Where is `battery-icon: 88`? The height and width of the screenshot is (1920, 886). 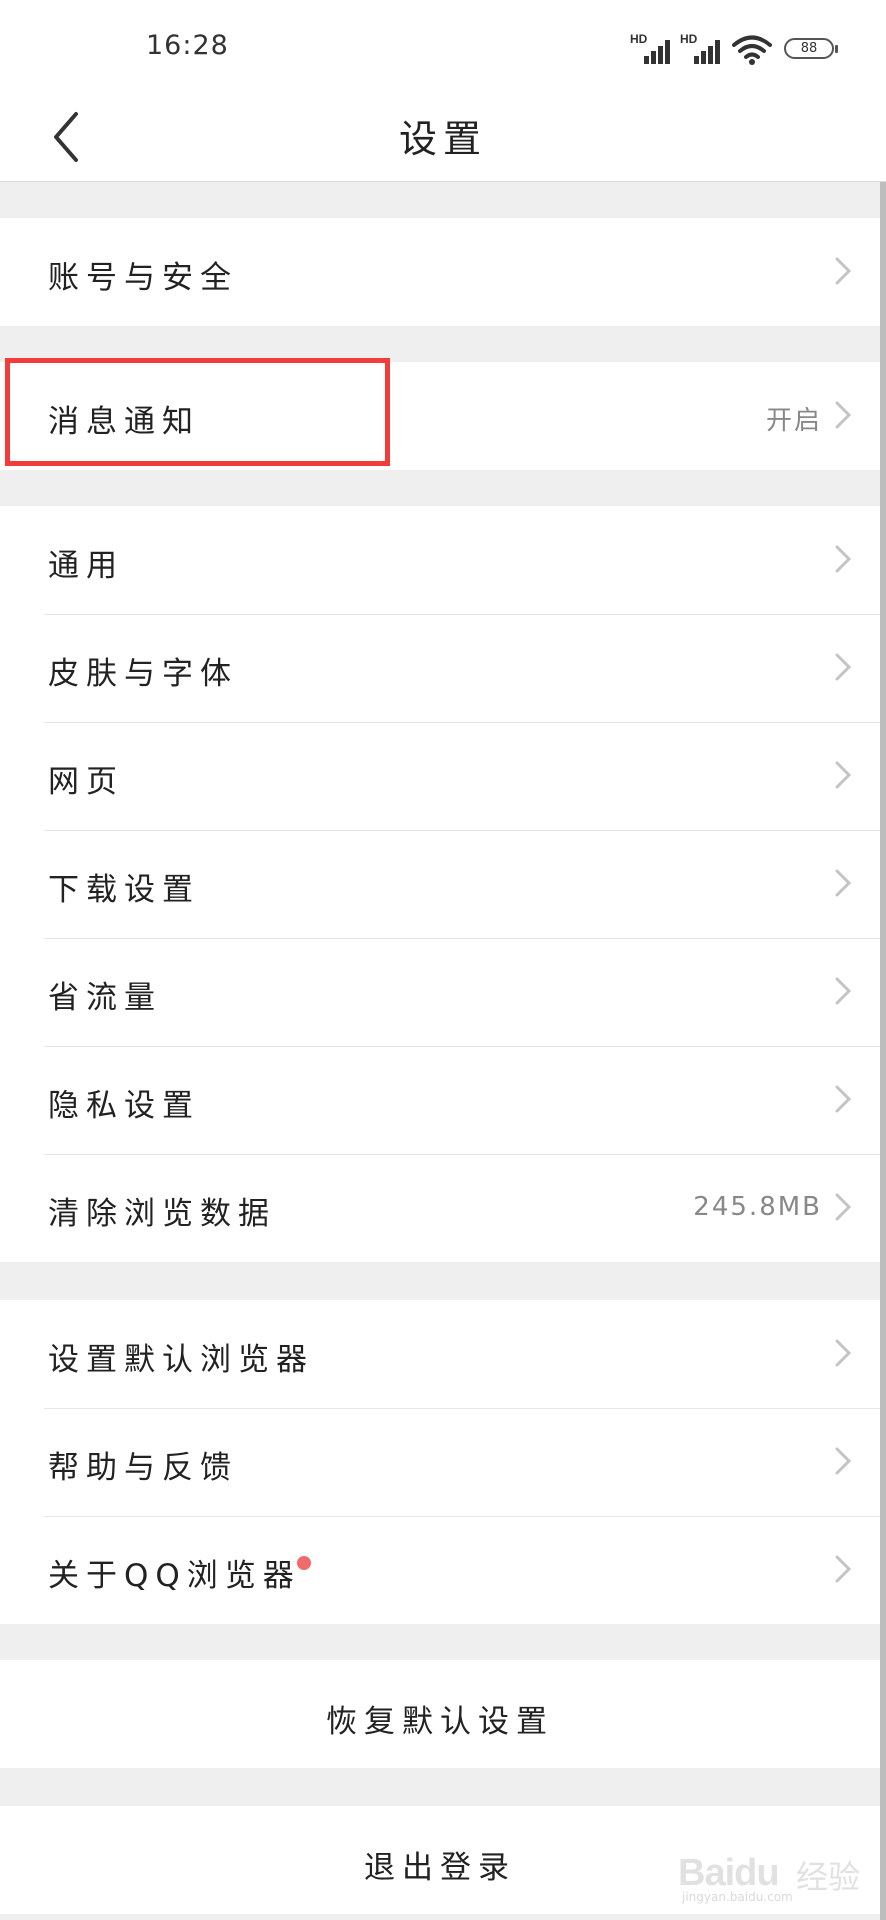
battery-icon: 88 is located at coordinates (811, 48).